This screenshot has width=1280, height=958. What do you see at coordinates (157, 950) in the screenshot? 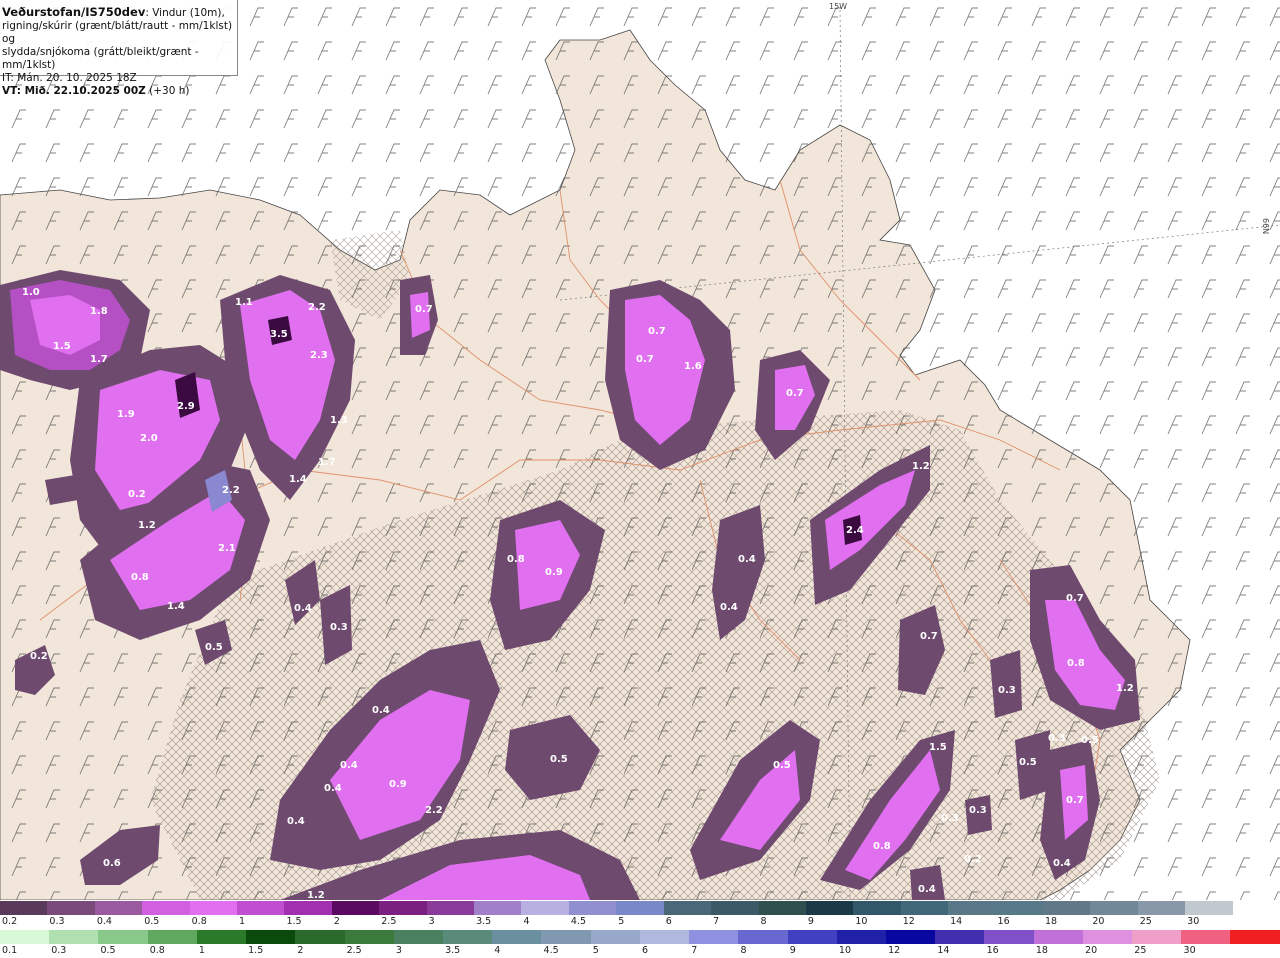
I see `legend-tick-label: 0.8` at bounding box center [157, 950].